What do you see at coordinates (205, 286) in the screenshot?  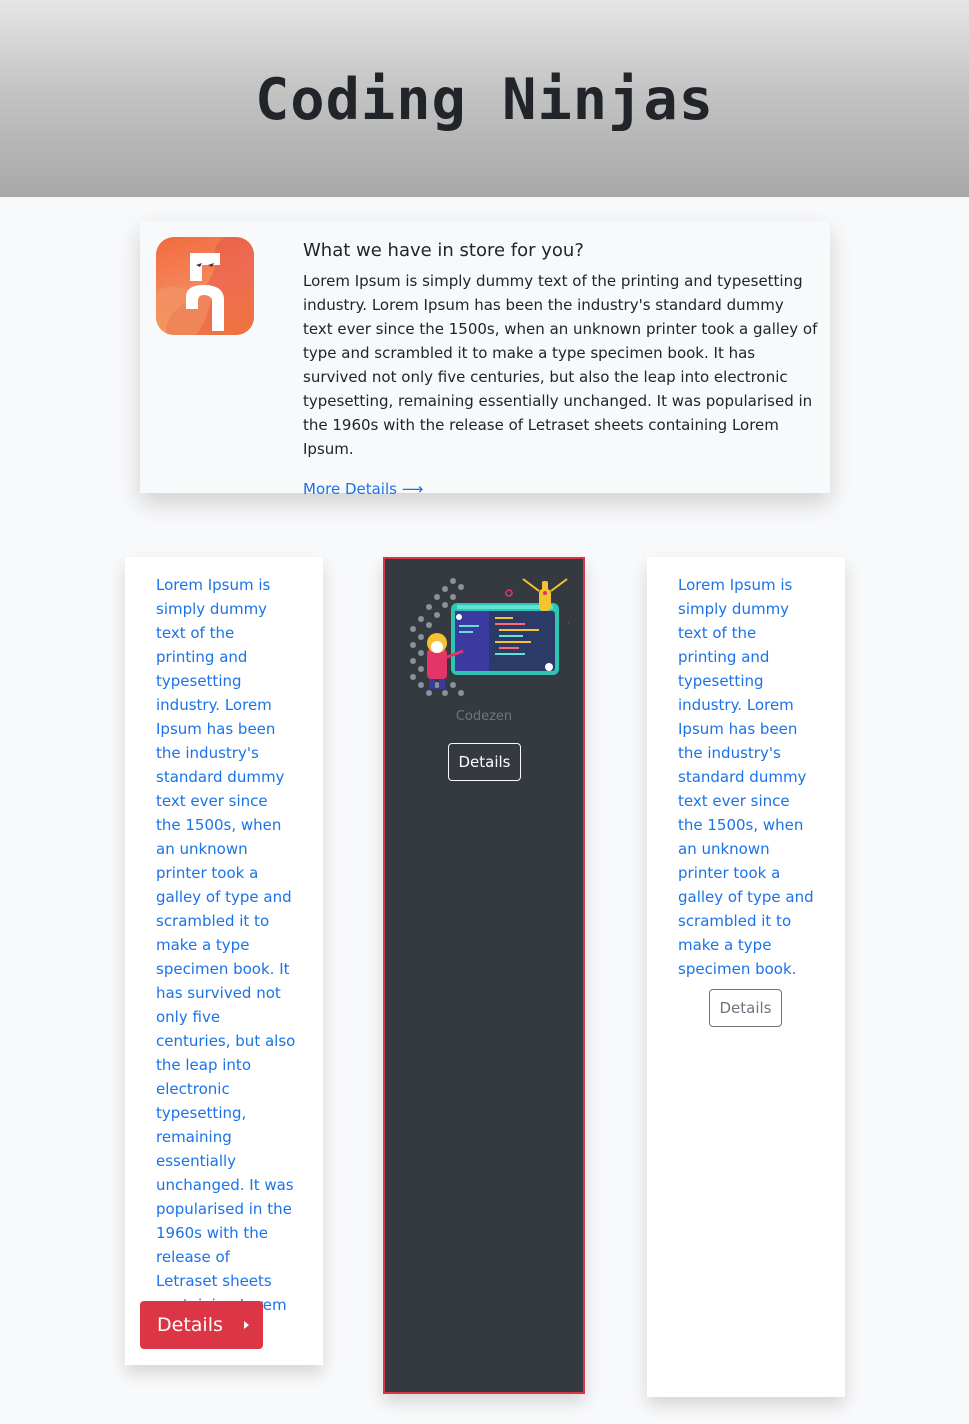 I see `coding-ninjas-logo-icon` at bounding box center [205, 286].